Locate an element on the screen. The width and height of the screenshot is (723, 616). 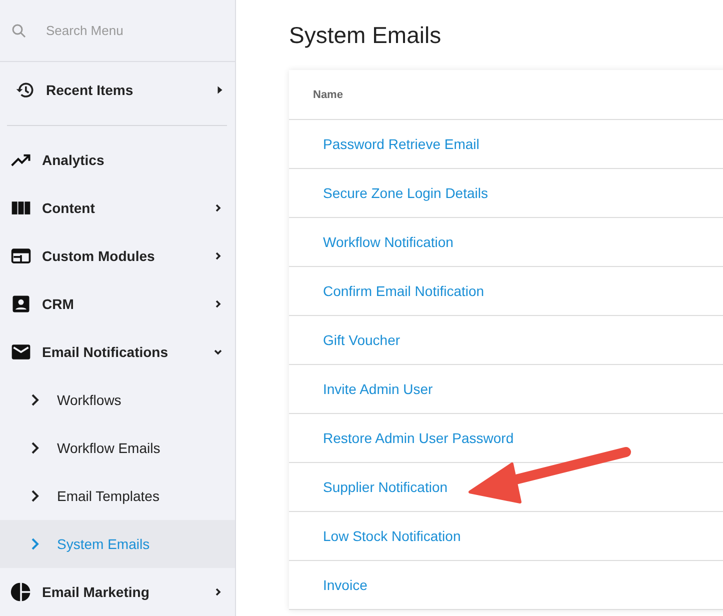
menu-item: Email Marketing is located at coordinates (117, 592).